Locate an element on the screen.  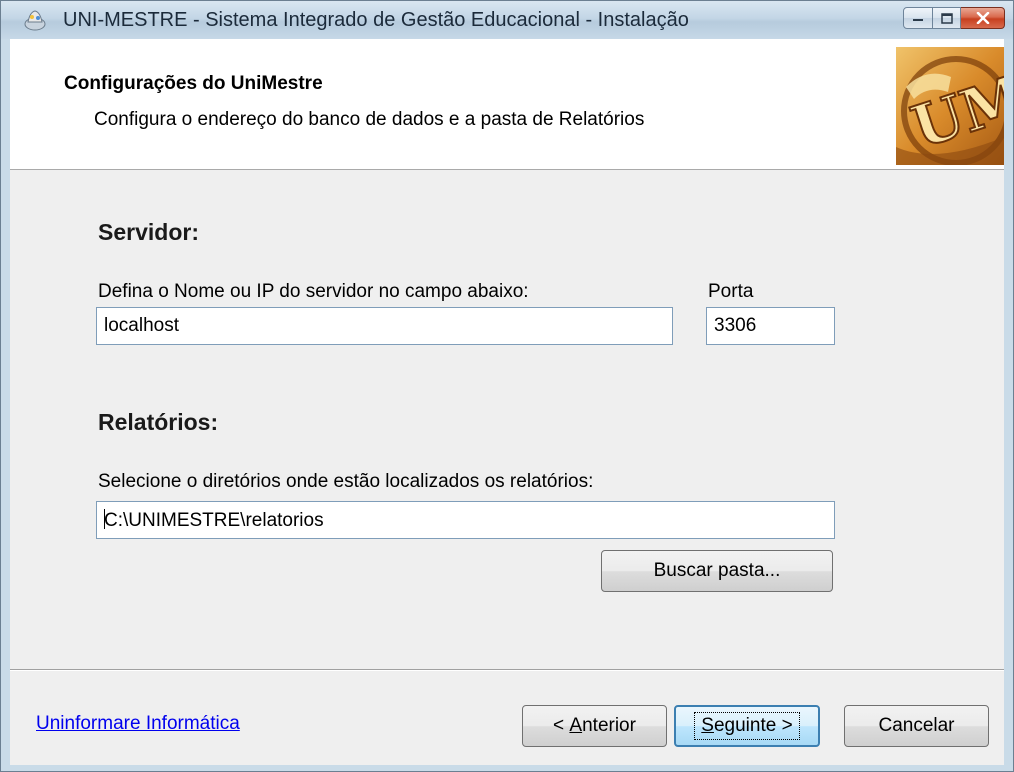
cancel-button: Cancelar is located at coordinates (916, 726).